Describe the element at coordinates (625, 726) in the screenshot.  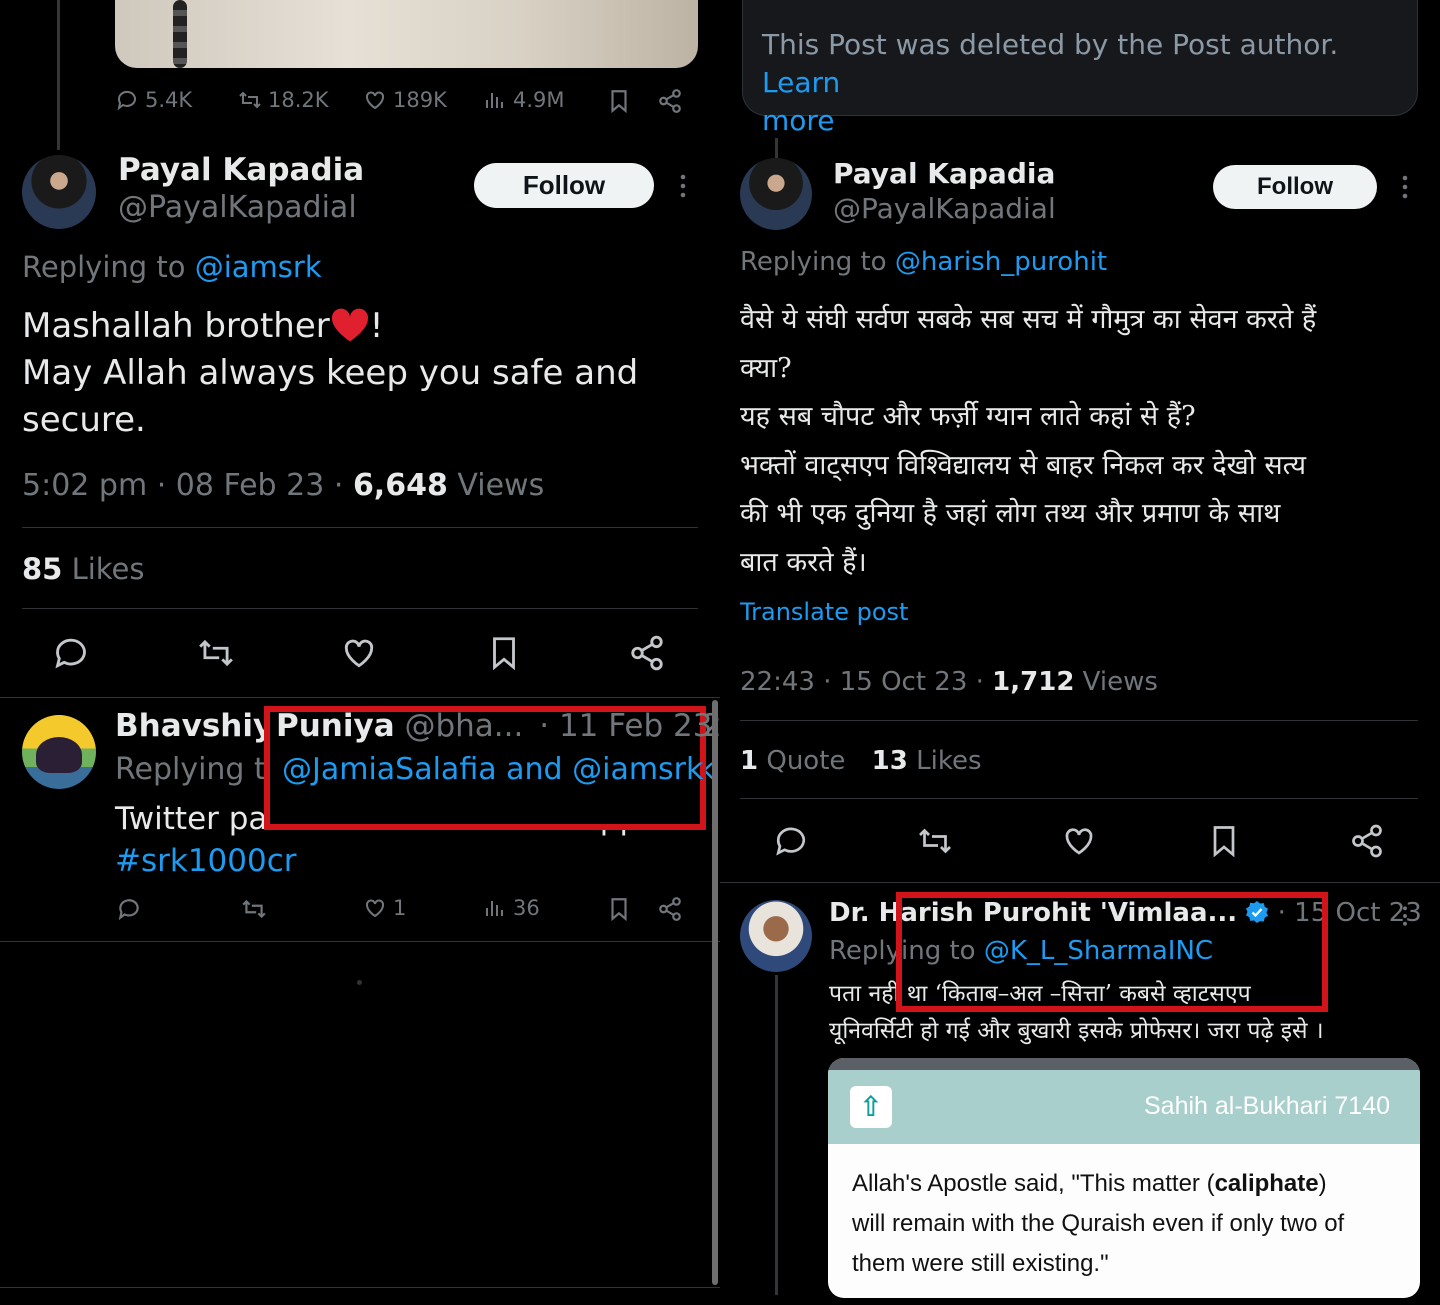
I see `reply-date: · 11 Feb 23` at that location.